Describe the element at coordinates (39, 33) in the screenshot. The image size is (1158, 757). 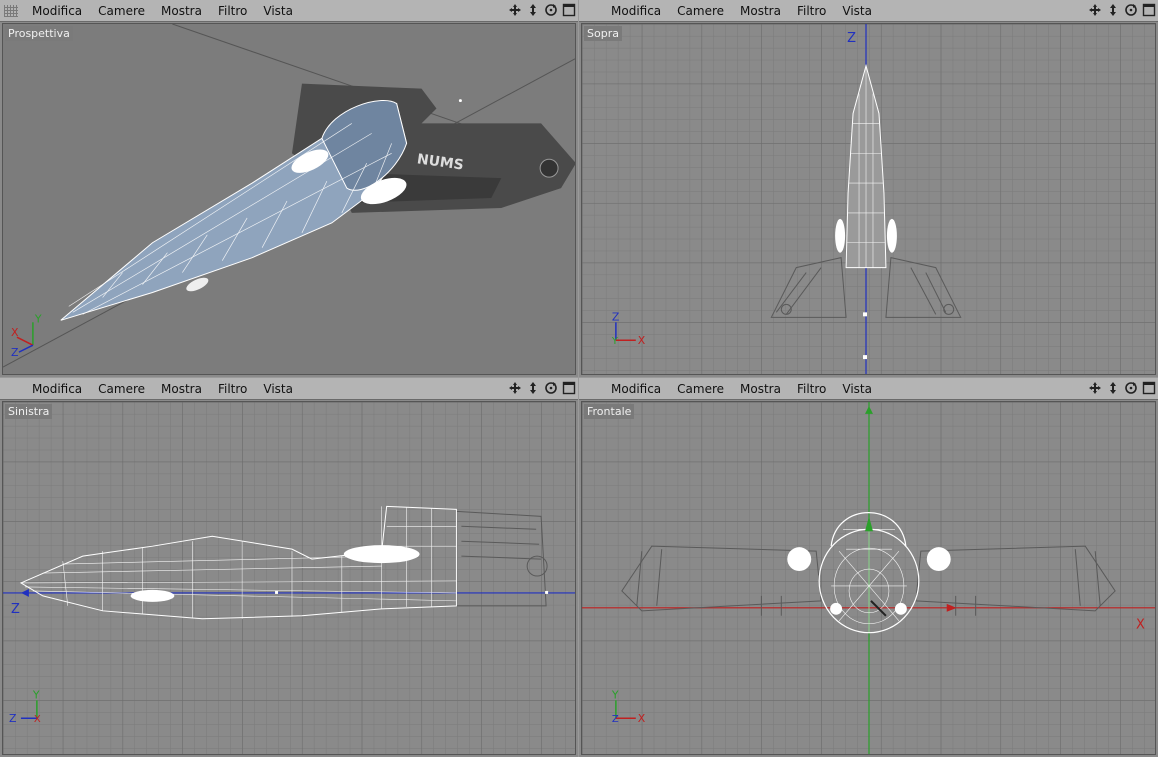
I see `viewport-label: Prospettiva` at that location.